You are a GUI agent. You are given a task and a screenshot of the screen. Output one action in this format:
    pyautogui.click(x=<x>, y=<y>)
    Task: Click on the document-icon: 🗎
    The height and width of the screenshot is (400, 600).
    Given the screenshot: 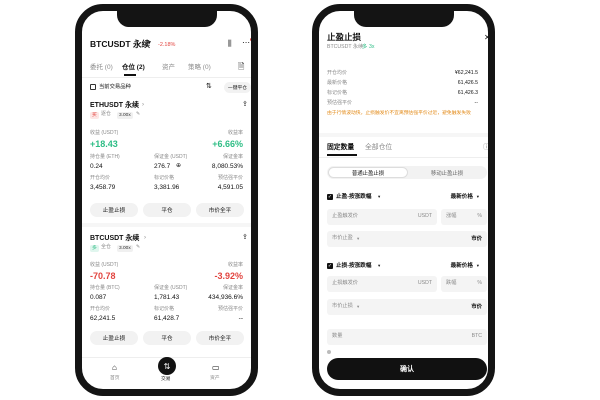 What is the action you would take?
    pyautogui.click(x=241, y=67)
    